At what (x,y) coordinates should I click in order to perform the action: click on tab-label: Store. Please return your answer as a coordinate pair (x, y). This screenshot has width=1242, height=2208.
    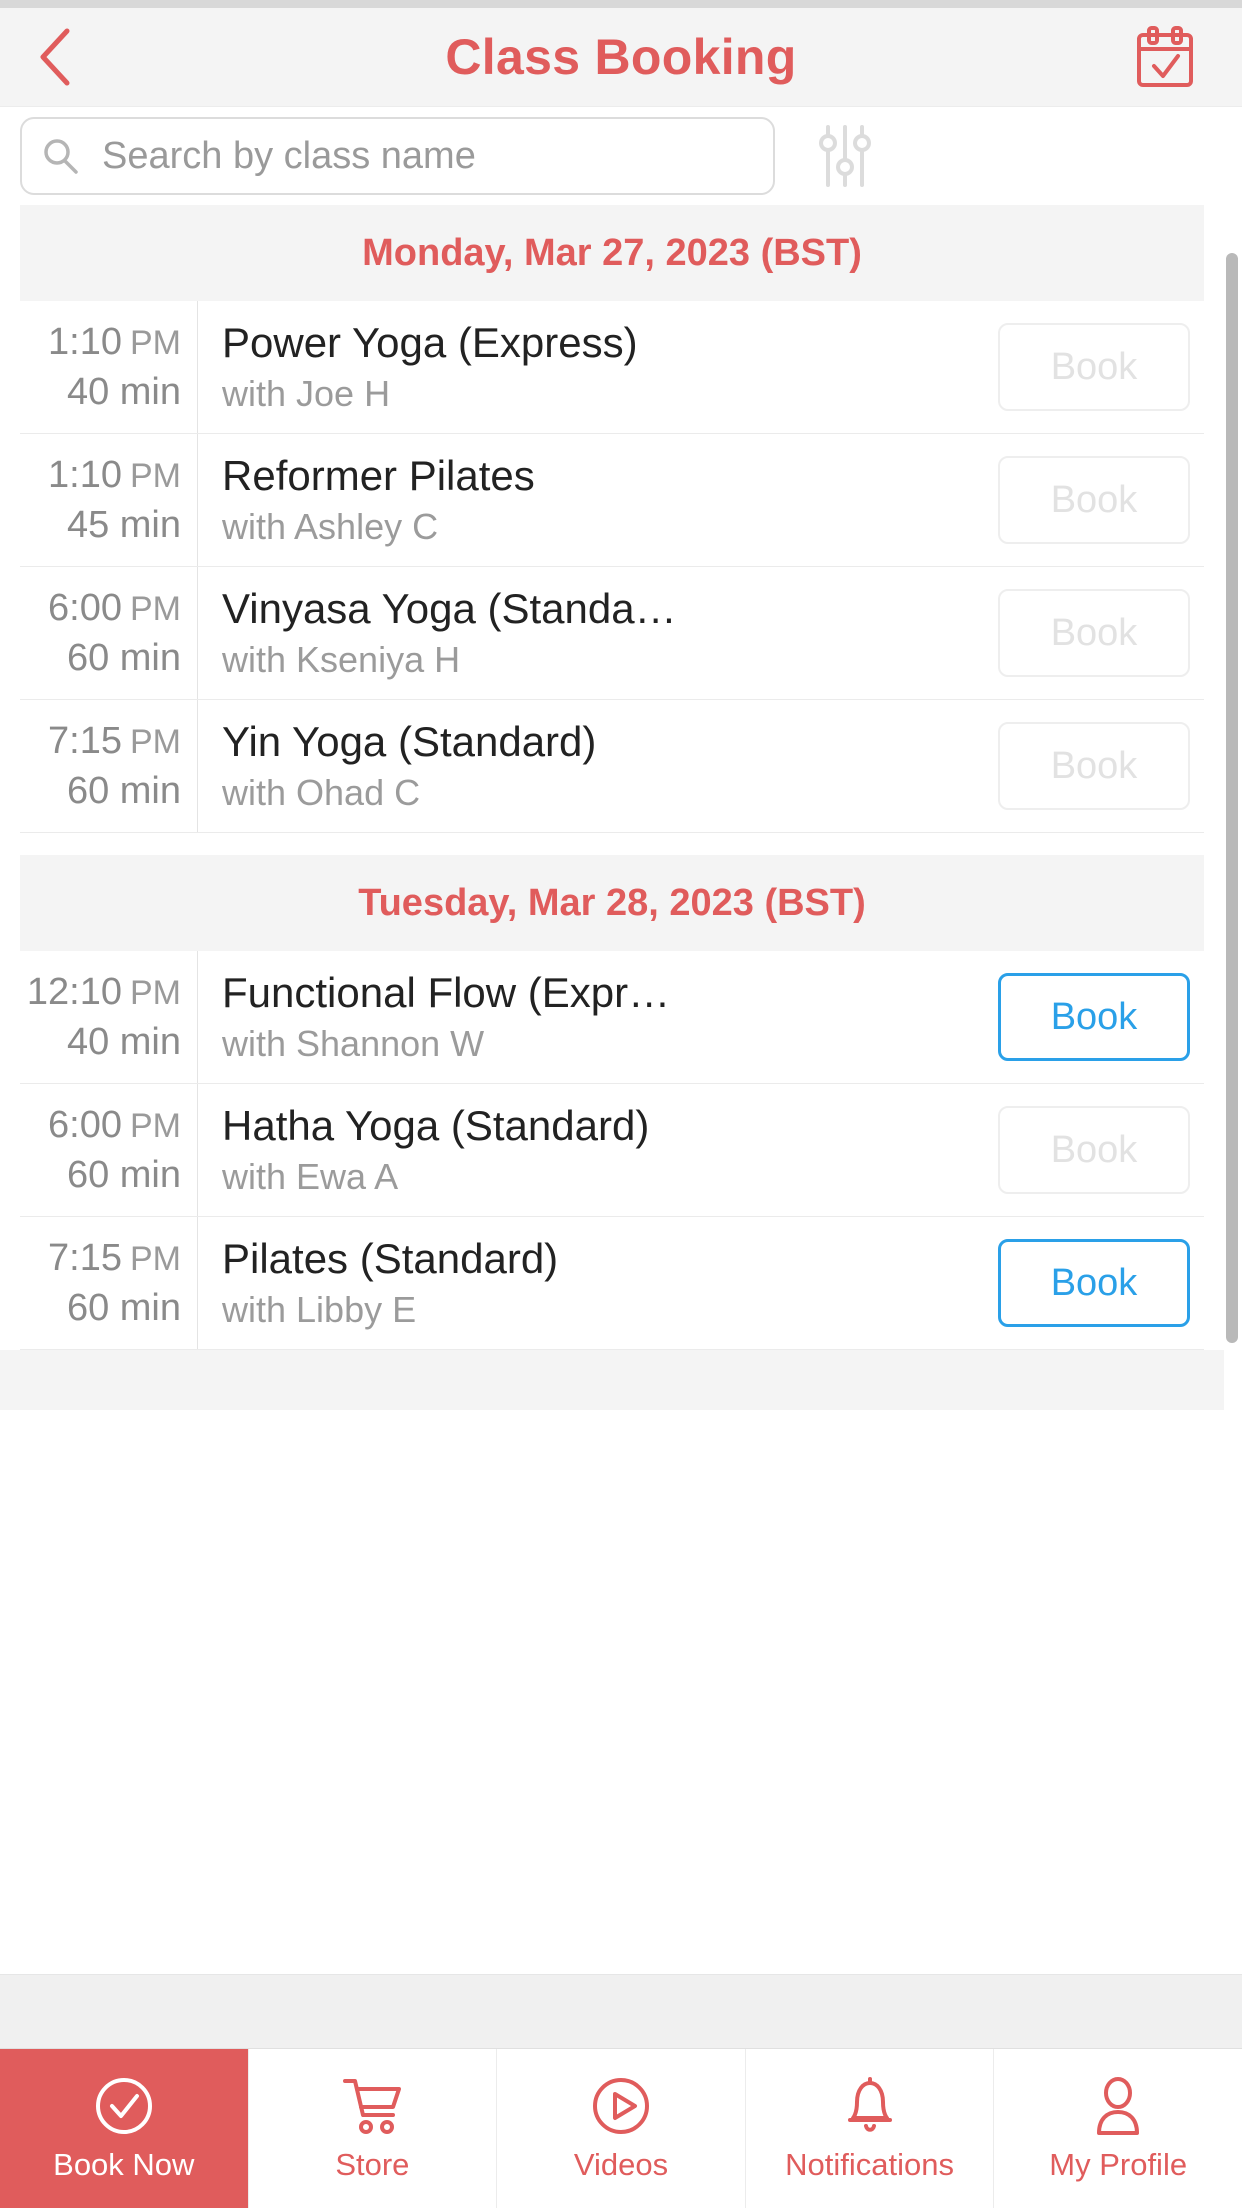
    Looking at the image, I should click on (372, 2164).